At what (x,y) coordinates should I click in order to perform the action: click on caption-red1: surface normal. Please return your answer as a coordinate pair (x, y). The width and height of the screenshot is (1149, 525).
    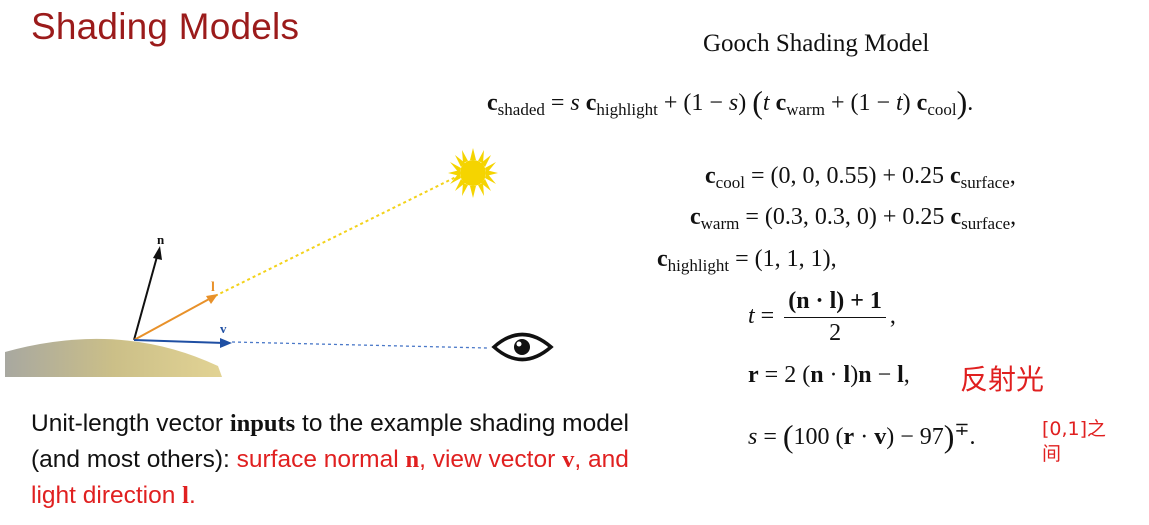
    Looking at the image, I should click on (321, 459).